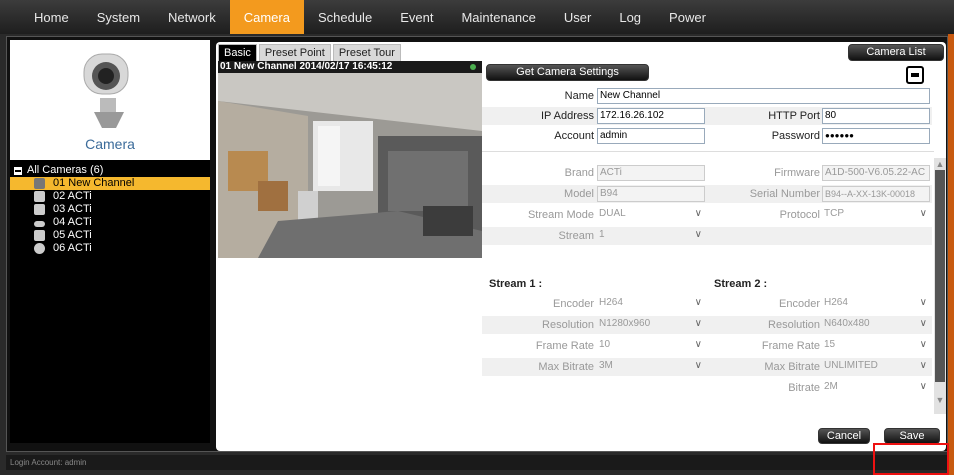  Describe the element at coordinates (473, 67) in the screenshot. I see `status-indicator-icon` at that location.